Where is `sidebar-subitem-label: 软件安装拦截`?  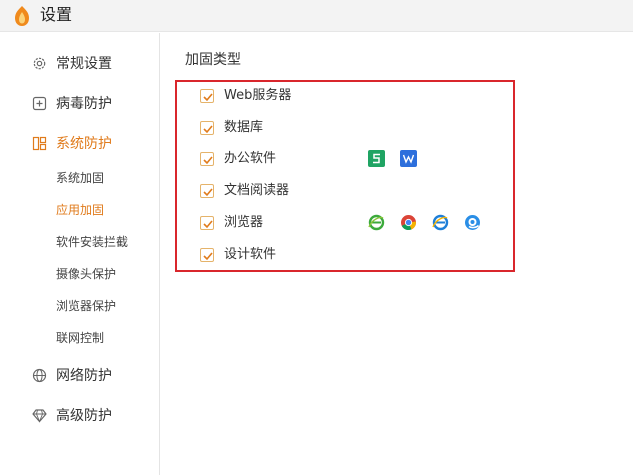
sidebar-subitem-label: 软件安装拦截 is located at coordinates (92, 242).